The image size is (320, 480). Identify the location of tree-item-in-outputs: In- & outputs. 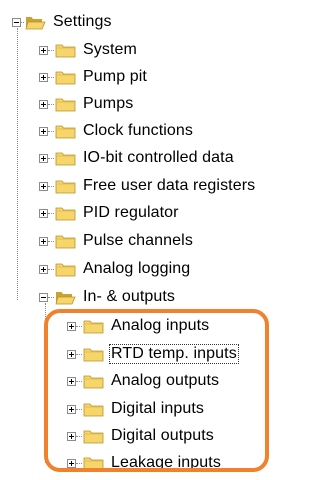
(108, 297).